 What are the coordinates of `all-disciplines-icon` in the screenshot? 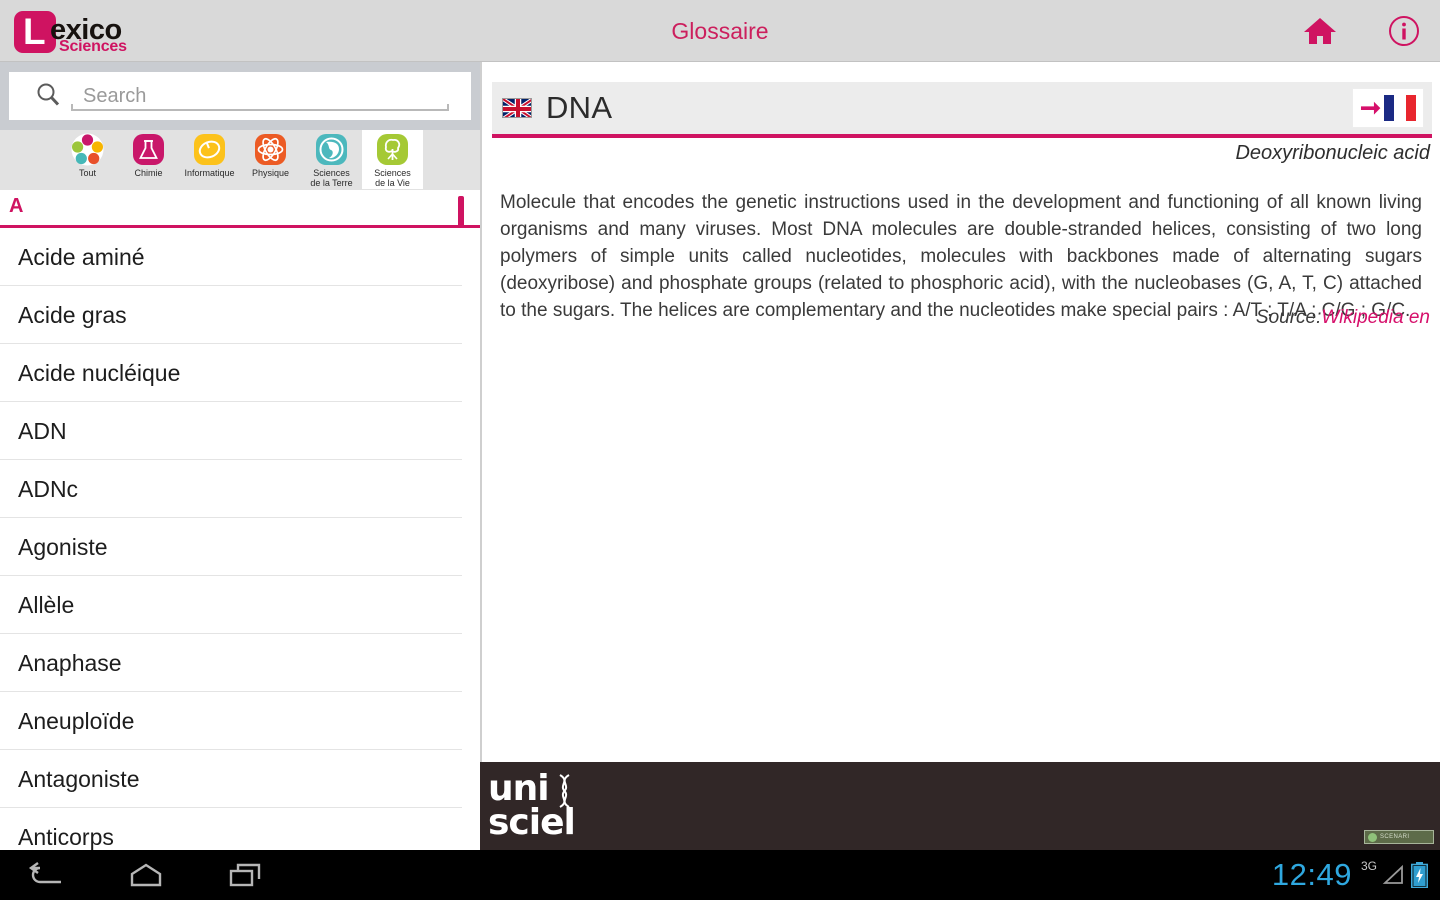 It's located at (87, 149).